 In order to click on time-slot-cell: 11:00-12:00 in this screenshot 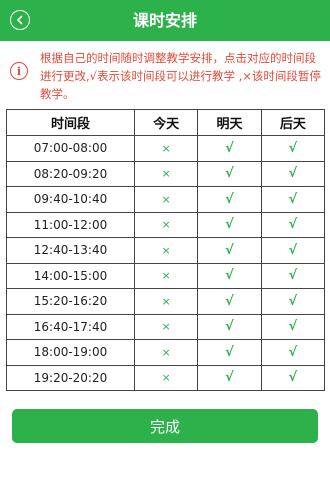, I will do `click(70, 224)`.